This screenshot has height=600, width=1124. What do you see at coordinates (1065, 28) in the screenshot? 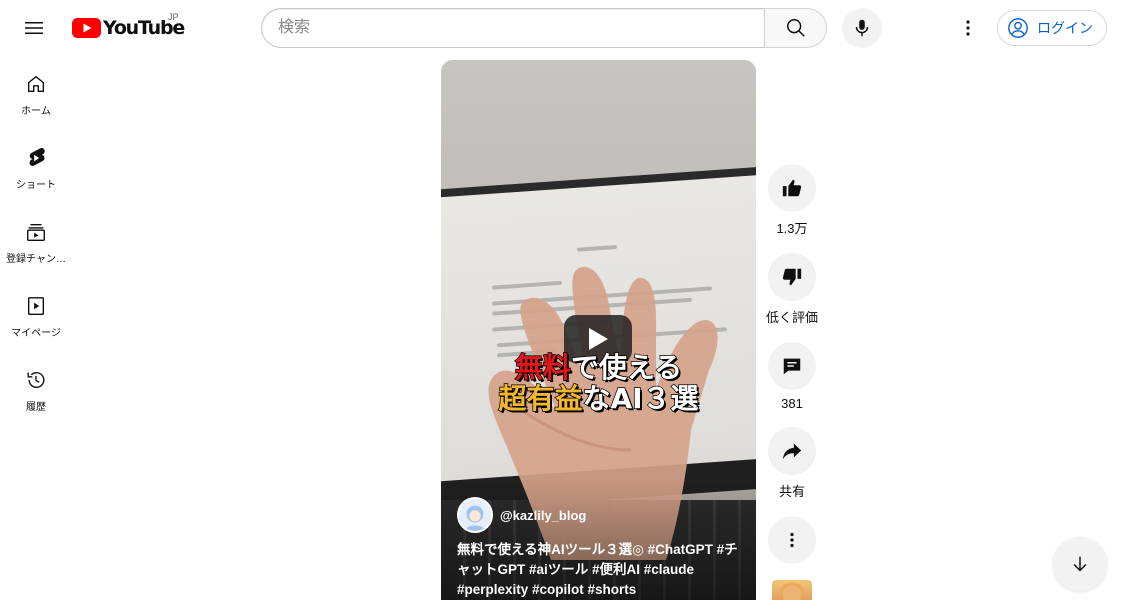
I see `login-label: ログイン` at bounding box center [1065, 28].